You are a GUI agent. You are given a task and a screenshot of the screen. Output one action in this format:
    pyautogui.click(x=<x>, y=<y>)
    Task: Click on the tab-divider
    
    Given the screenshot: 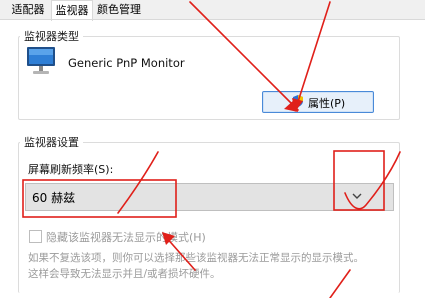 What is the action you would take?
    pyautogui.click(x=212, y=19)
    